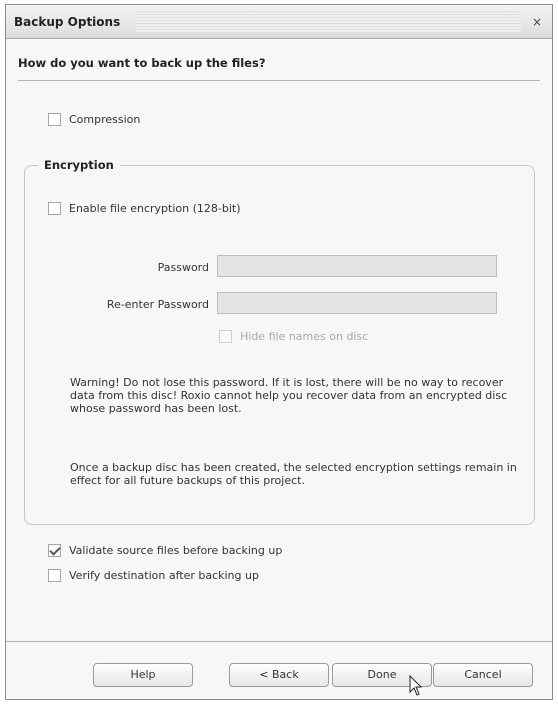  I want to click on validate-source-option: Validate source files before backing up, so click(165, 550).